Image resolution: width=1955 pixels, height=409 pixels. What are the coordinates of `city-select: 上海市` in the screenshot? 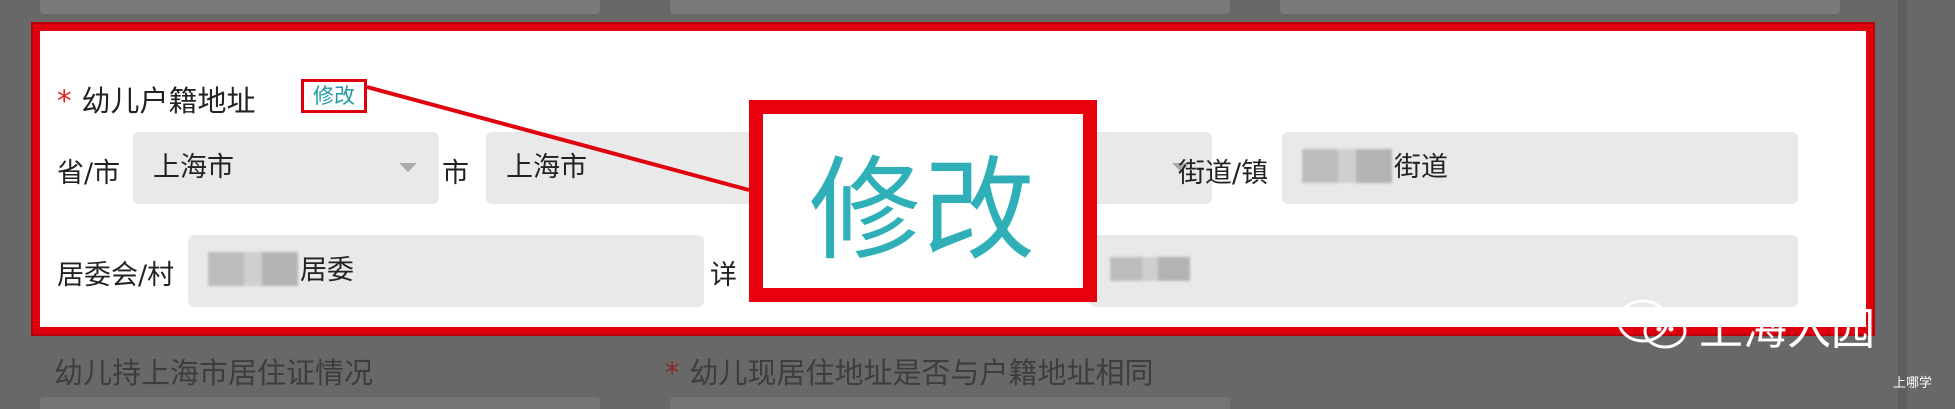 It's located at (626, 168).